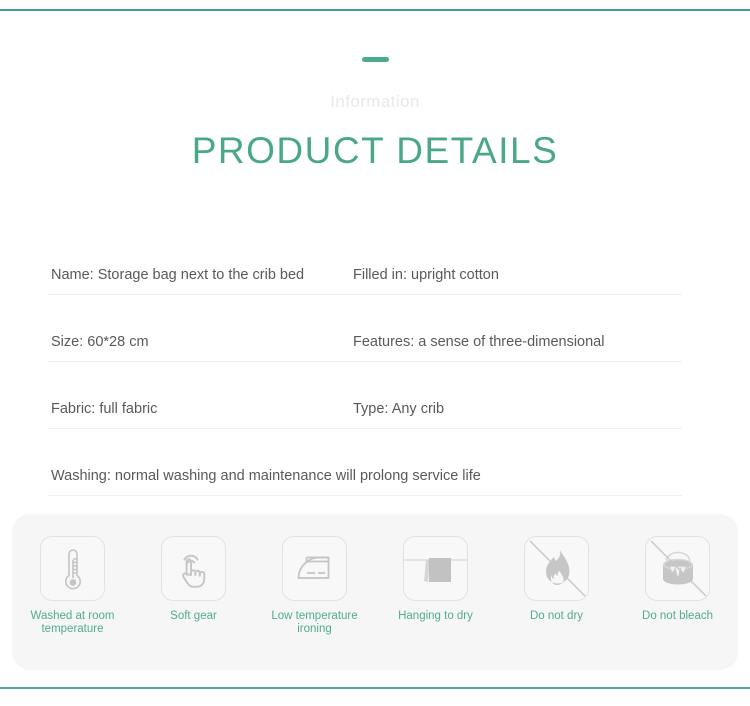 This screenshot has height=706, width=750. I want to click on care-label: Hanging to dry, so click(435, 616).